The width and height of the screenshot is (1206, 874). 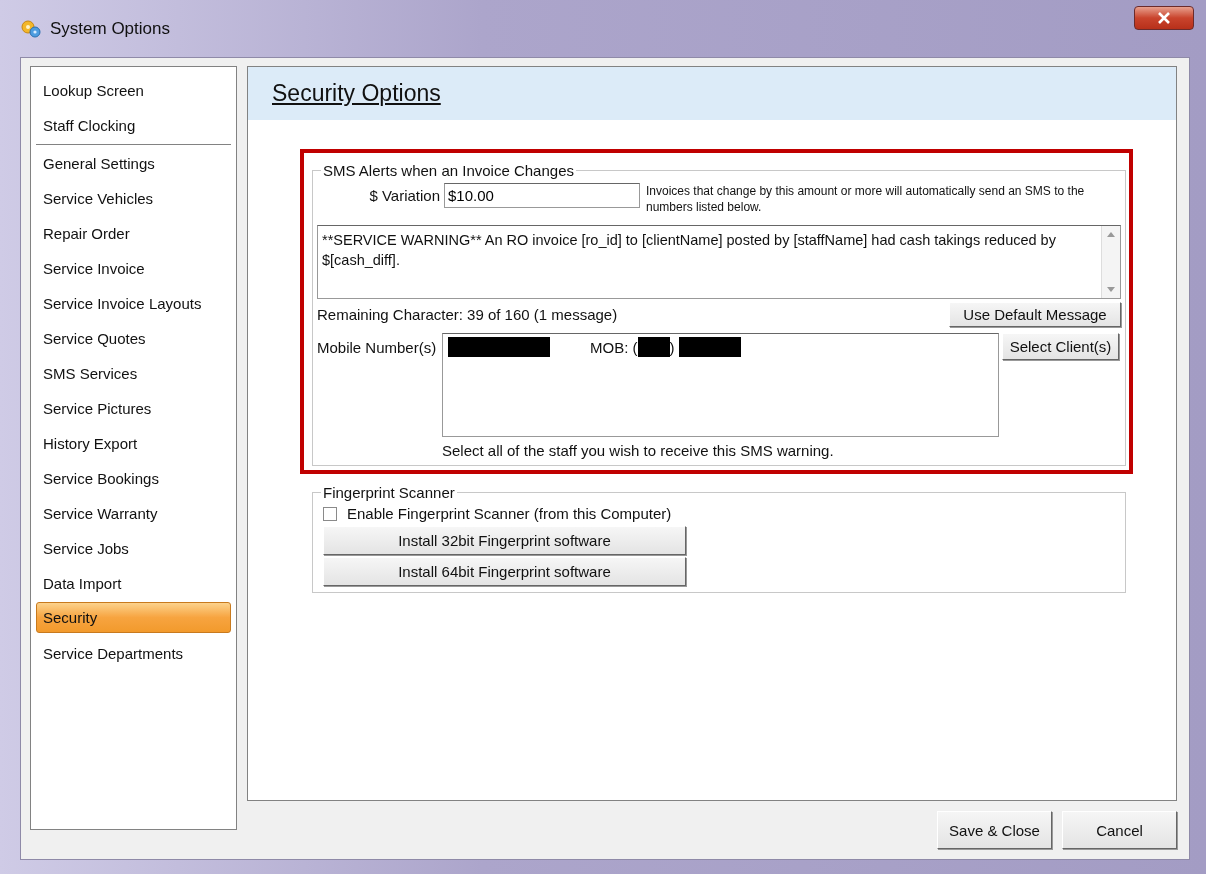 What do you see at coordinates (467, 314) in the screenshot?
I see `remaining-count: Remaining Character: 39 of 160 (1 message)` at bounding box center [467, 314].